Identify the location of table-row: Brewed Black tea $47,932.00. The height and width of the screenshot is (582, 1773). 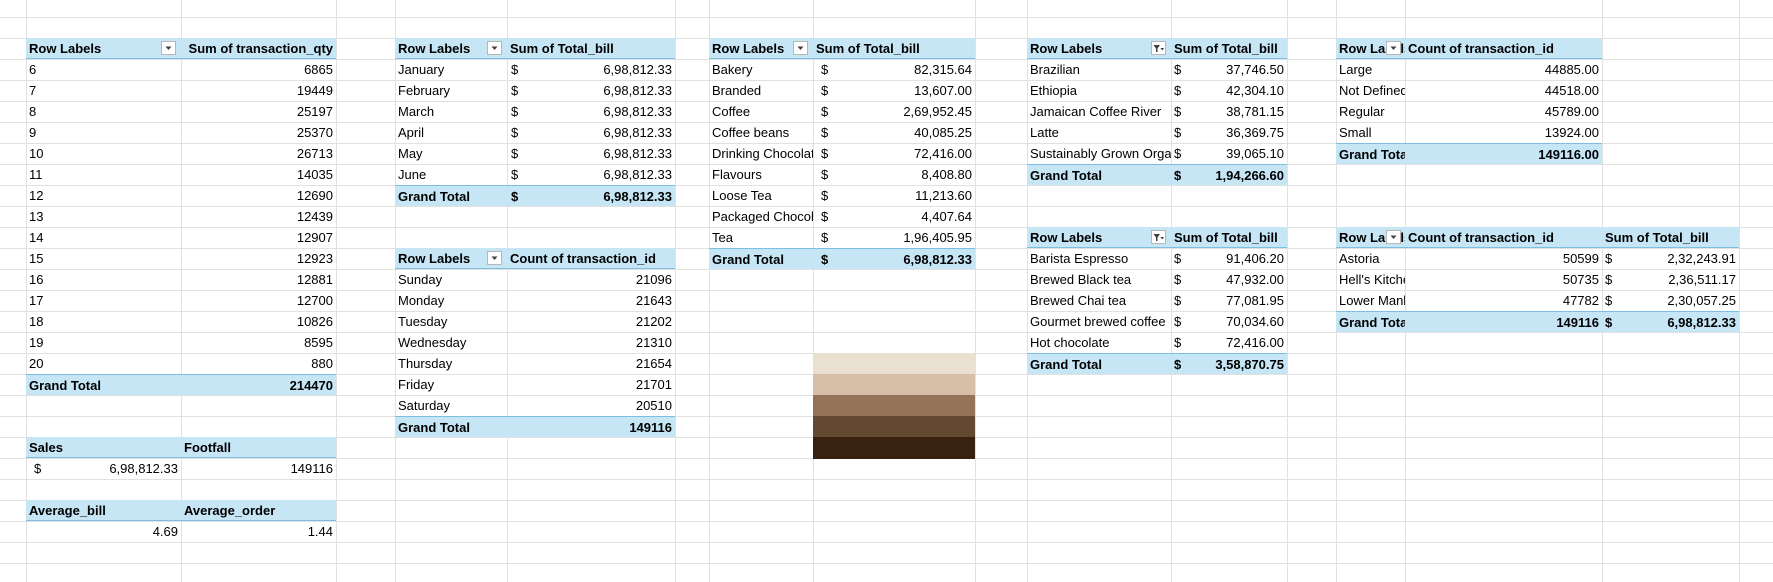
(1157, 279).